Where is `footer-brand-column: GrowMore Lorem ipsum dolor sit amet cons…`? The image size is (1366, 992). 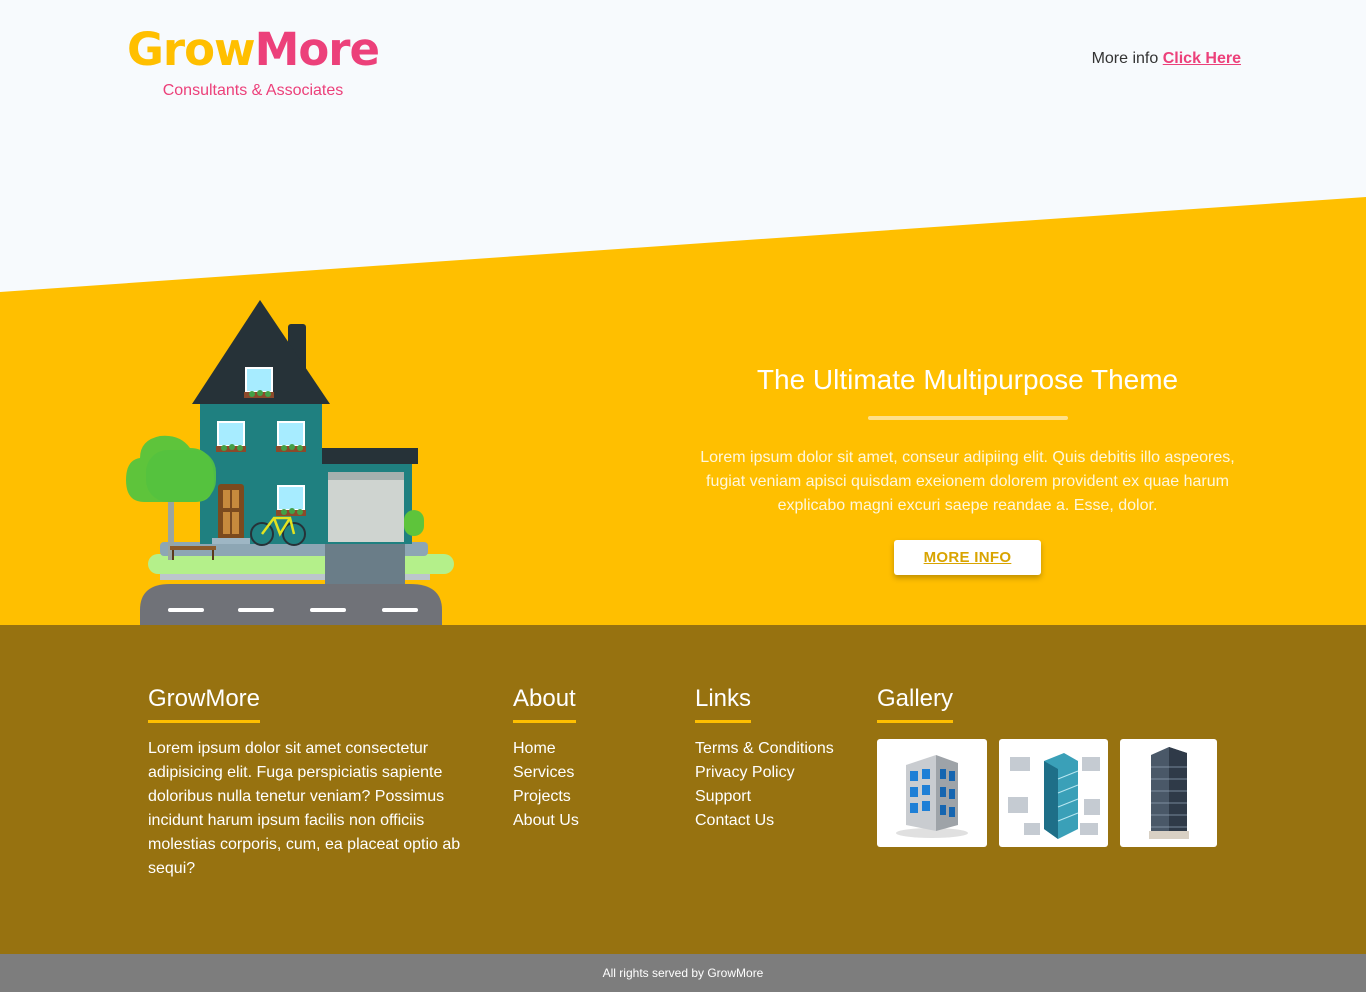
footer-brand-column: GrowMore Lorem ipsum dolor sit amet cons… is located at coordinates (316, 783).